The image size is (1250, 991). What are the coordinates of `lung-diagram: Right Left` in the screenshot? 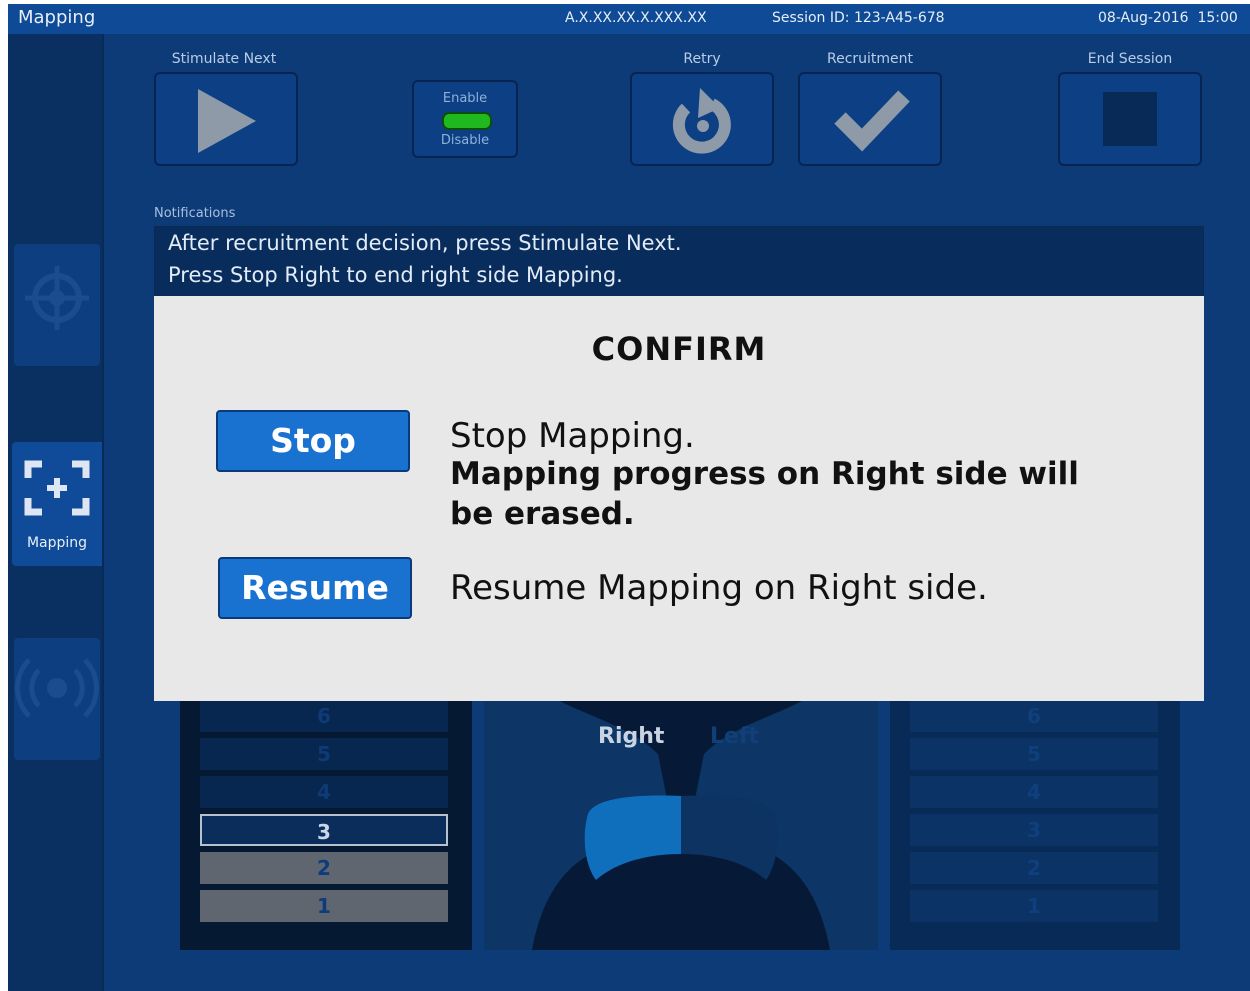 It's located at (681, 822).